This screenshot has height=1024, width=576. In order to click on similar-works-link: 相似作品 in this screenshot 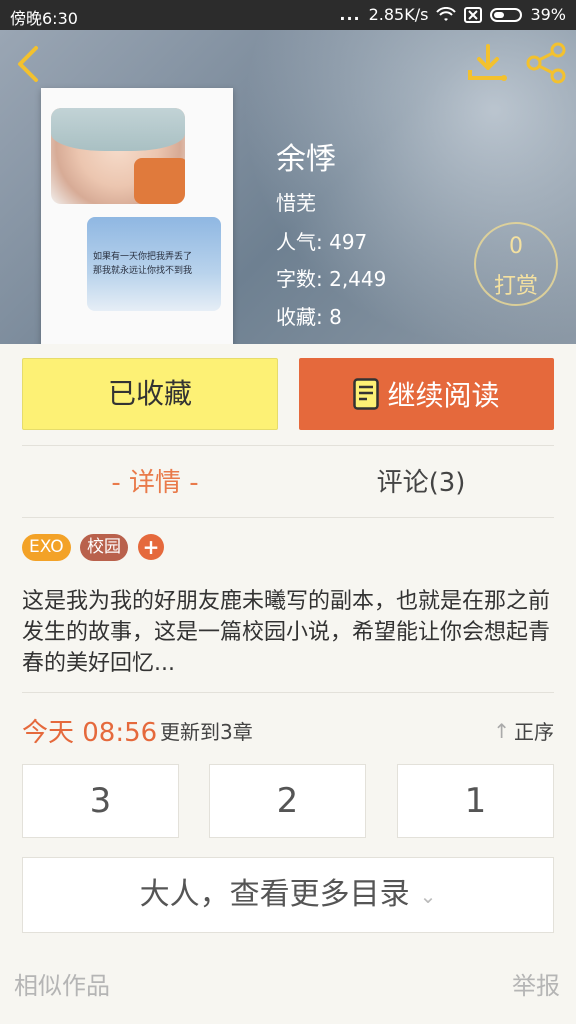, I will do `click(62, 983)`.